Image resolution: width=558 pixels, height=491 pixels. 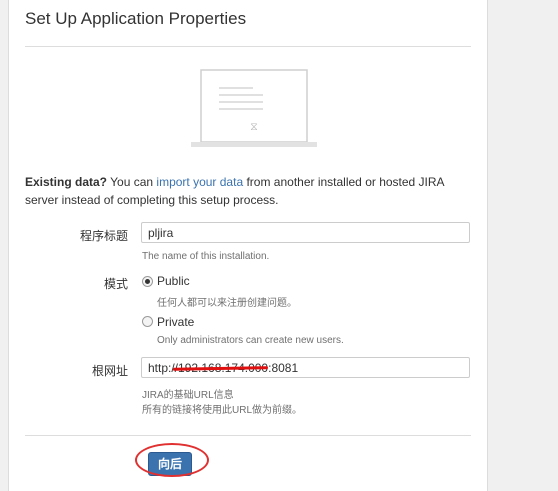 What do you see at coordinates (227, 303) in the screenshot?
I see `public-help: 任何人都可以来注册创建问题。` at bounding box center [227, 303].